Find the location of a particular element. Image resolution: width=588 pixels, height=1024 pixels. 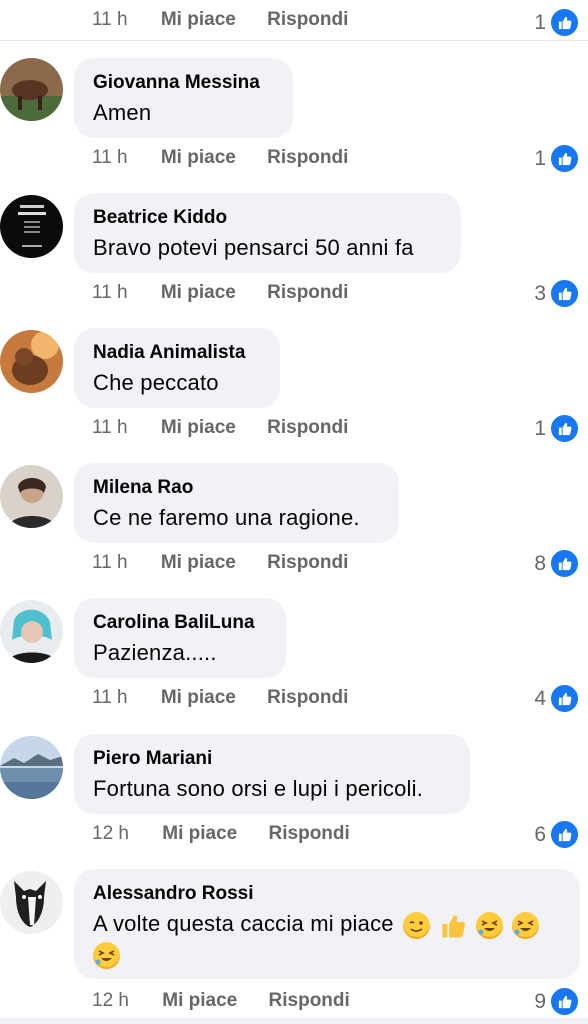

comment-text: A volte questa caccia mi piace is located at coordinates (243, 923).